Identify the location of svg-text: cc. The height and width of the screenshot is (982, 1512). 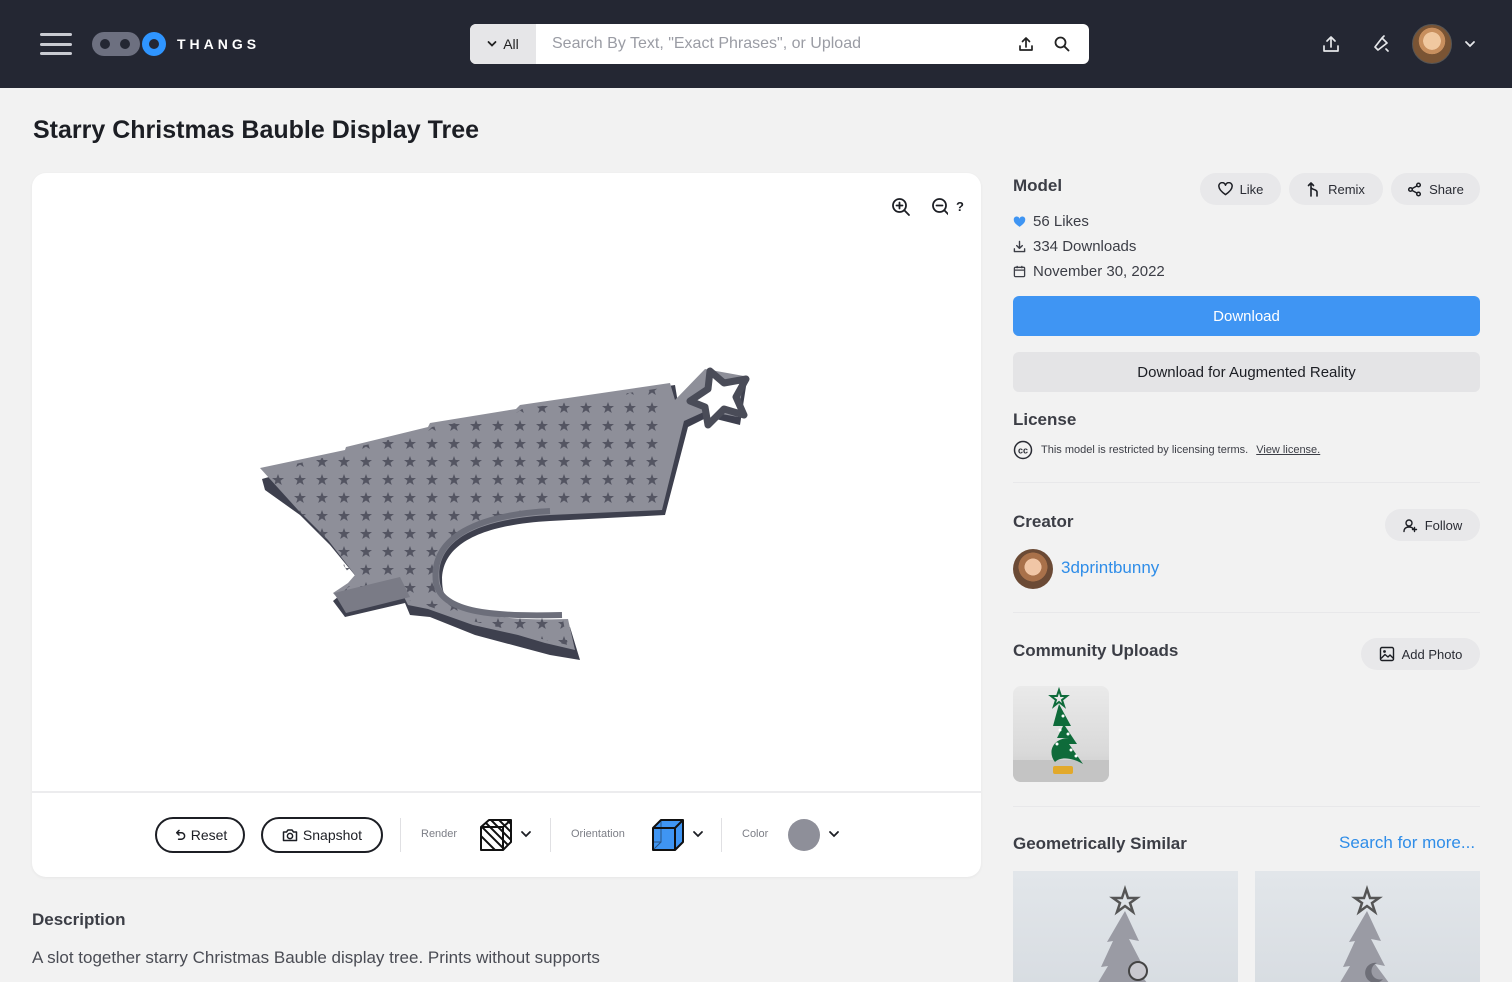
(1023, 451).